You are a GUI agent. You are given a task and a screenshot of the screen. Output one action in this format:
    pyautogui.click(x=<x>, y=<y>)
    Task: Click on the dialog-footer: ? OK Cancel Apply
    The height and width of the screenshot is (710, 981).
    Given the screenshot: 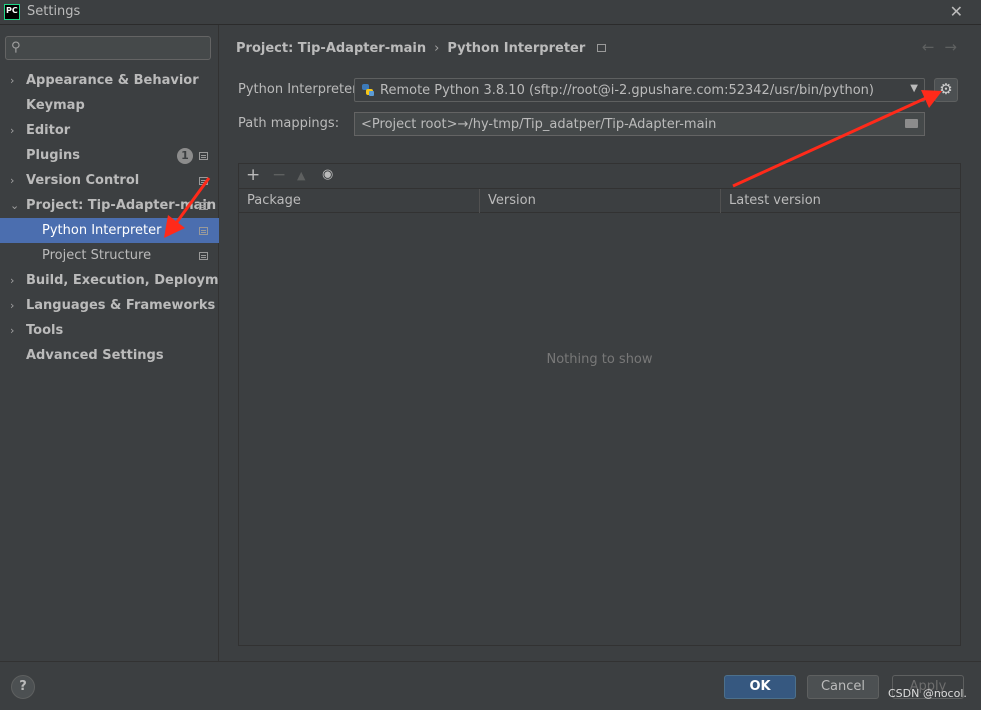 What is the action you would take?
    pyautogui.click(x=490, y=685)
    